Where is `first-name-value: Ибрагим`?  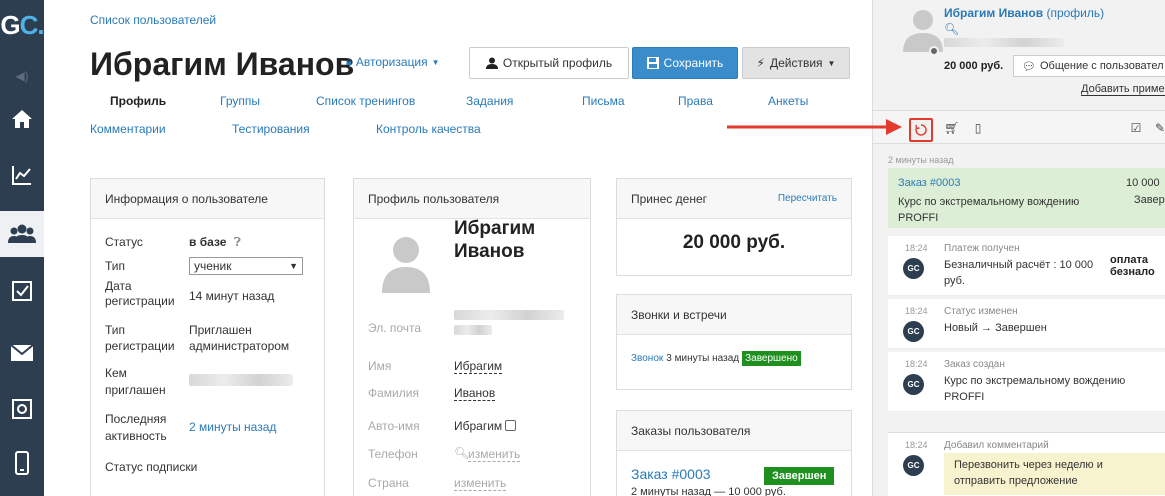
first-name-value: Ибрагим is located at coordinates (478, 366).